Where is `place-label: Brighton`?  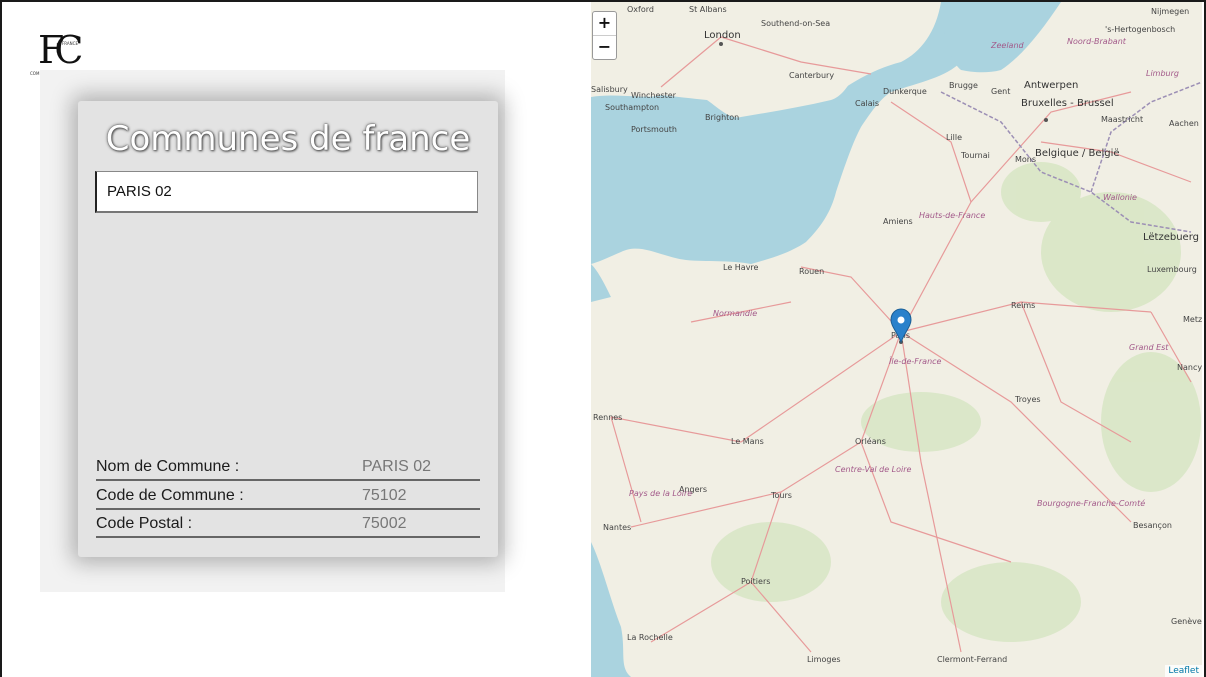 place-label: Brighton is located at coordinates (722, 117).